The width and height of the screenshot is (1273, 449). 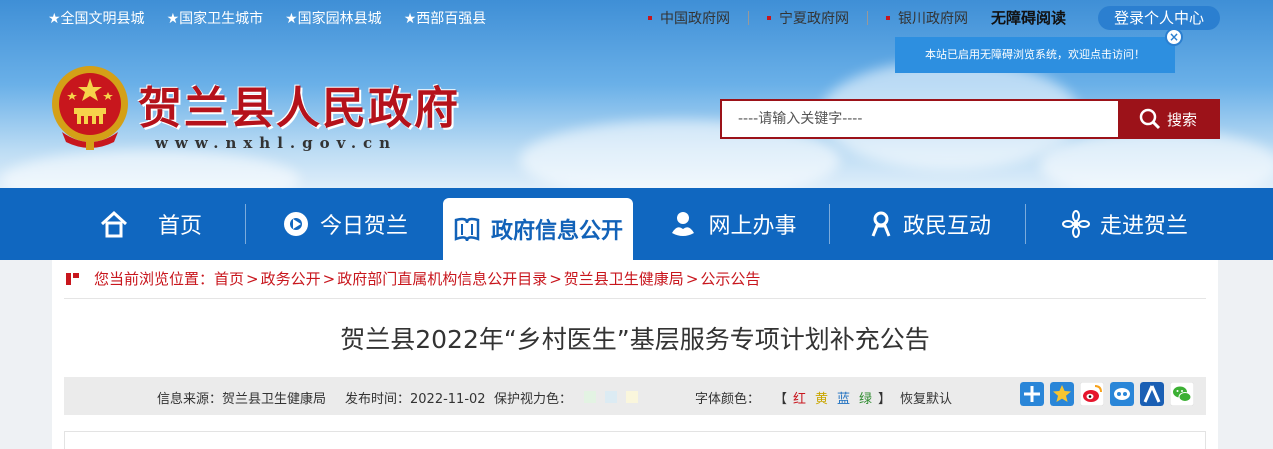 I want to click on nav-item-today: 今日贺兰, so click(x=345, y=224).